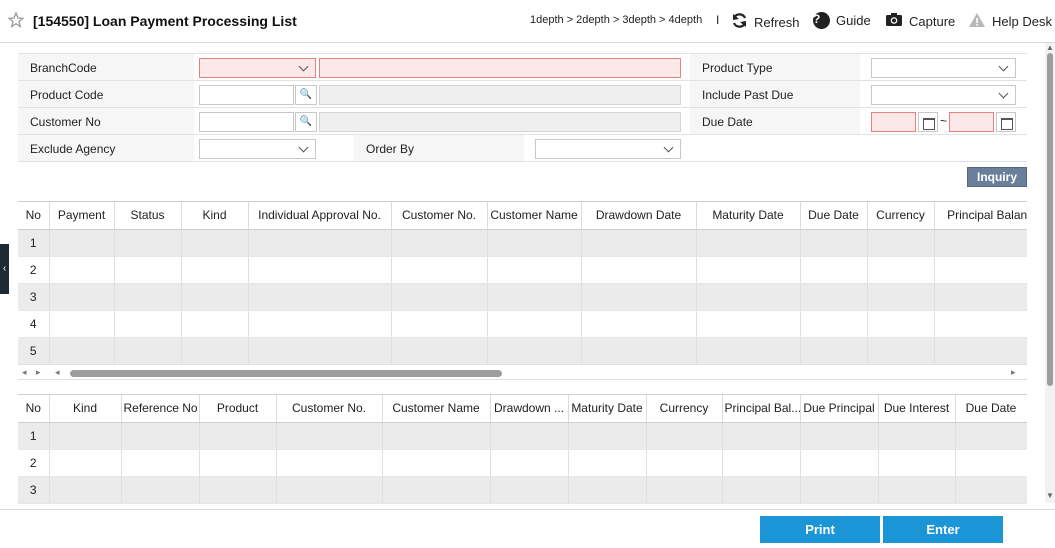 The width and height of the screenshot is (1055, 548). Describe the element at coordinates (34, 243) in the screenshot. I see `row-number: 1` at that location.